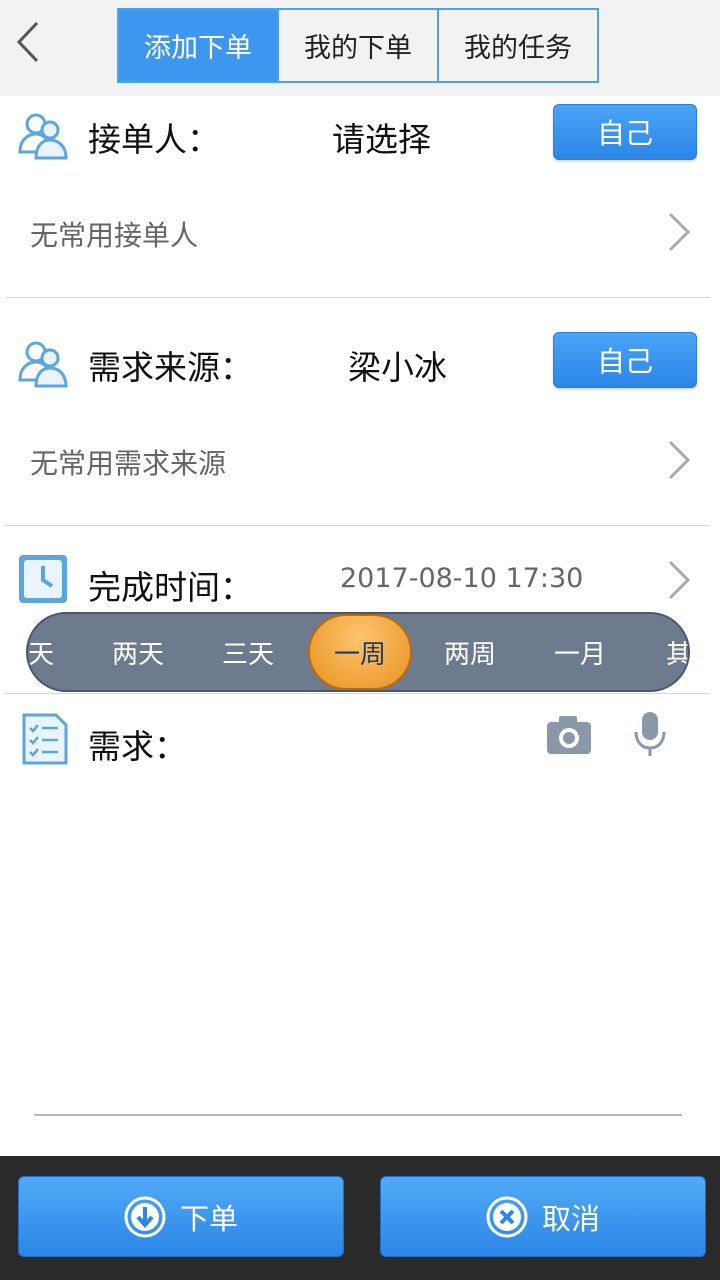 This screenshot has width=720, height=1280. I want to click on deadline-label: 完成时间：, so click(170, 587).